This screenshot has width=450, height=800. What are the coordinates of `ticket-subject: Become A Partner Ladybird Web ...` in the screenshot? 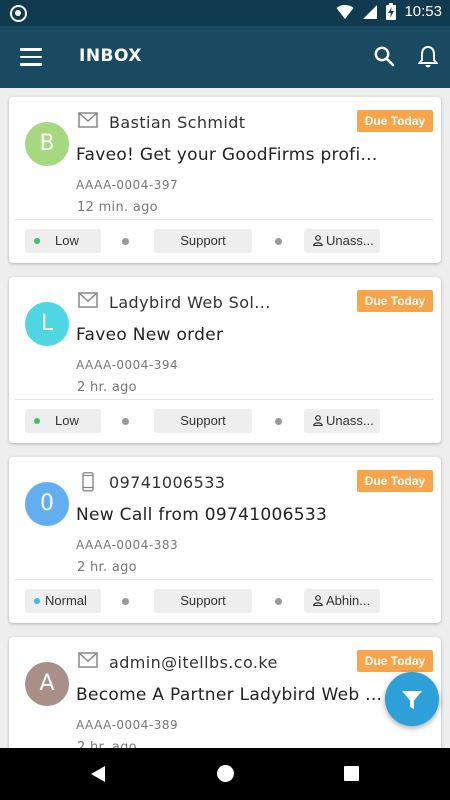 It's located at (229, 695).